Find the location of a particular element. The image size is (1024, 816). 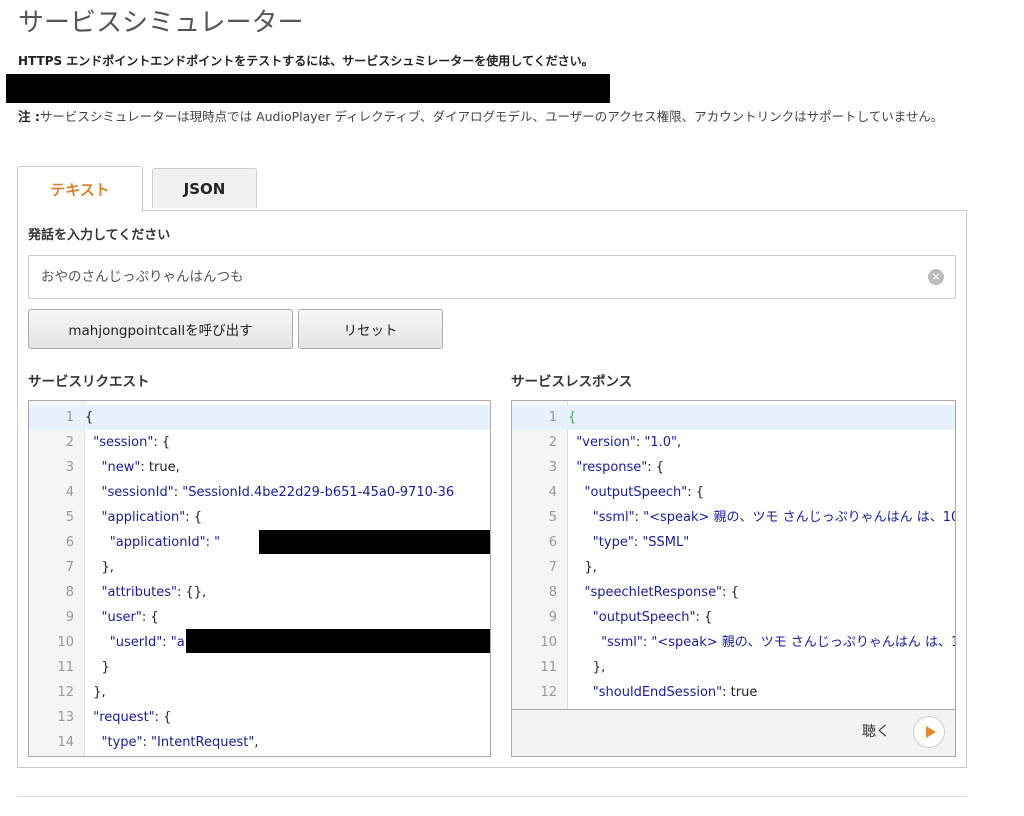

reset-button: リセット is located at coordinates (370, 329).